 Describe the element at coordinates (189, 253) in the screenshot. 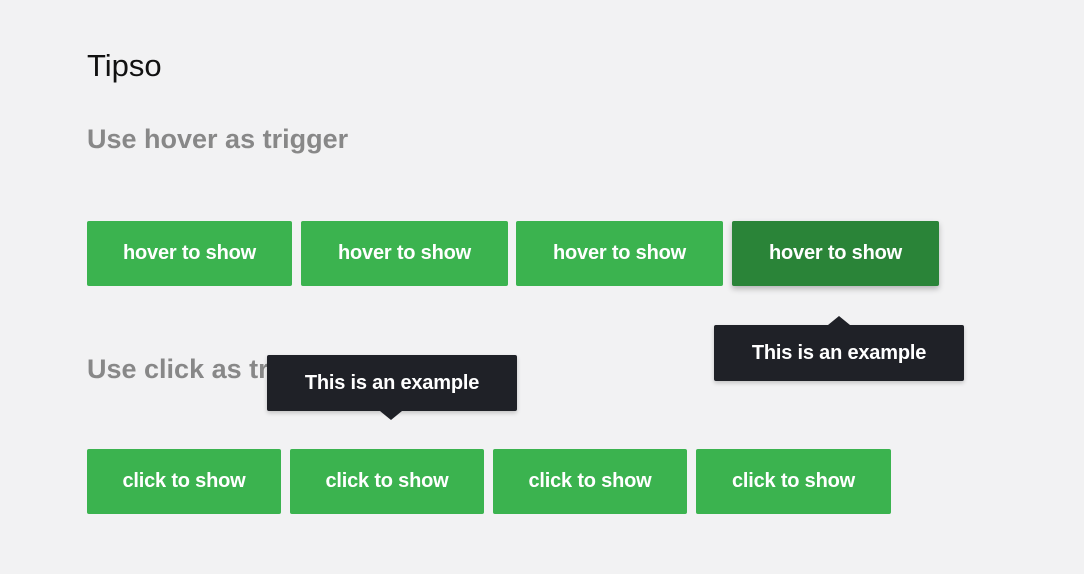

I see `hover-button-1: hover to show` at that location.